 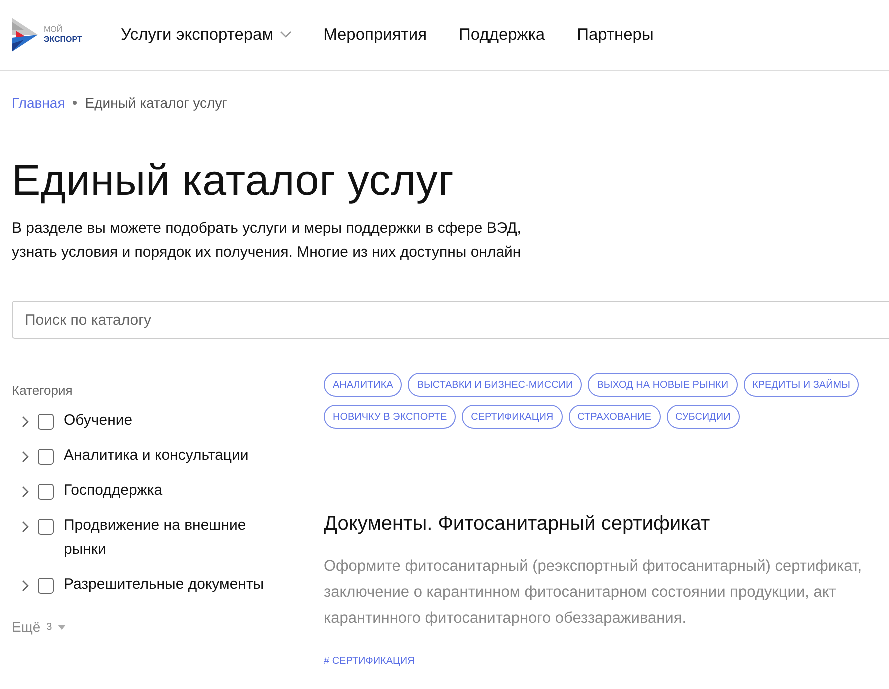 What do you see at coordinates (376, 35) in the screenshot?
I see `nav-link: Мероприятия` at bounding box center [376, 35].